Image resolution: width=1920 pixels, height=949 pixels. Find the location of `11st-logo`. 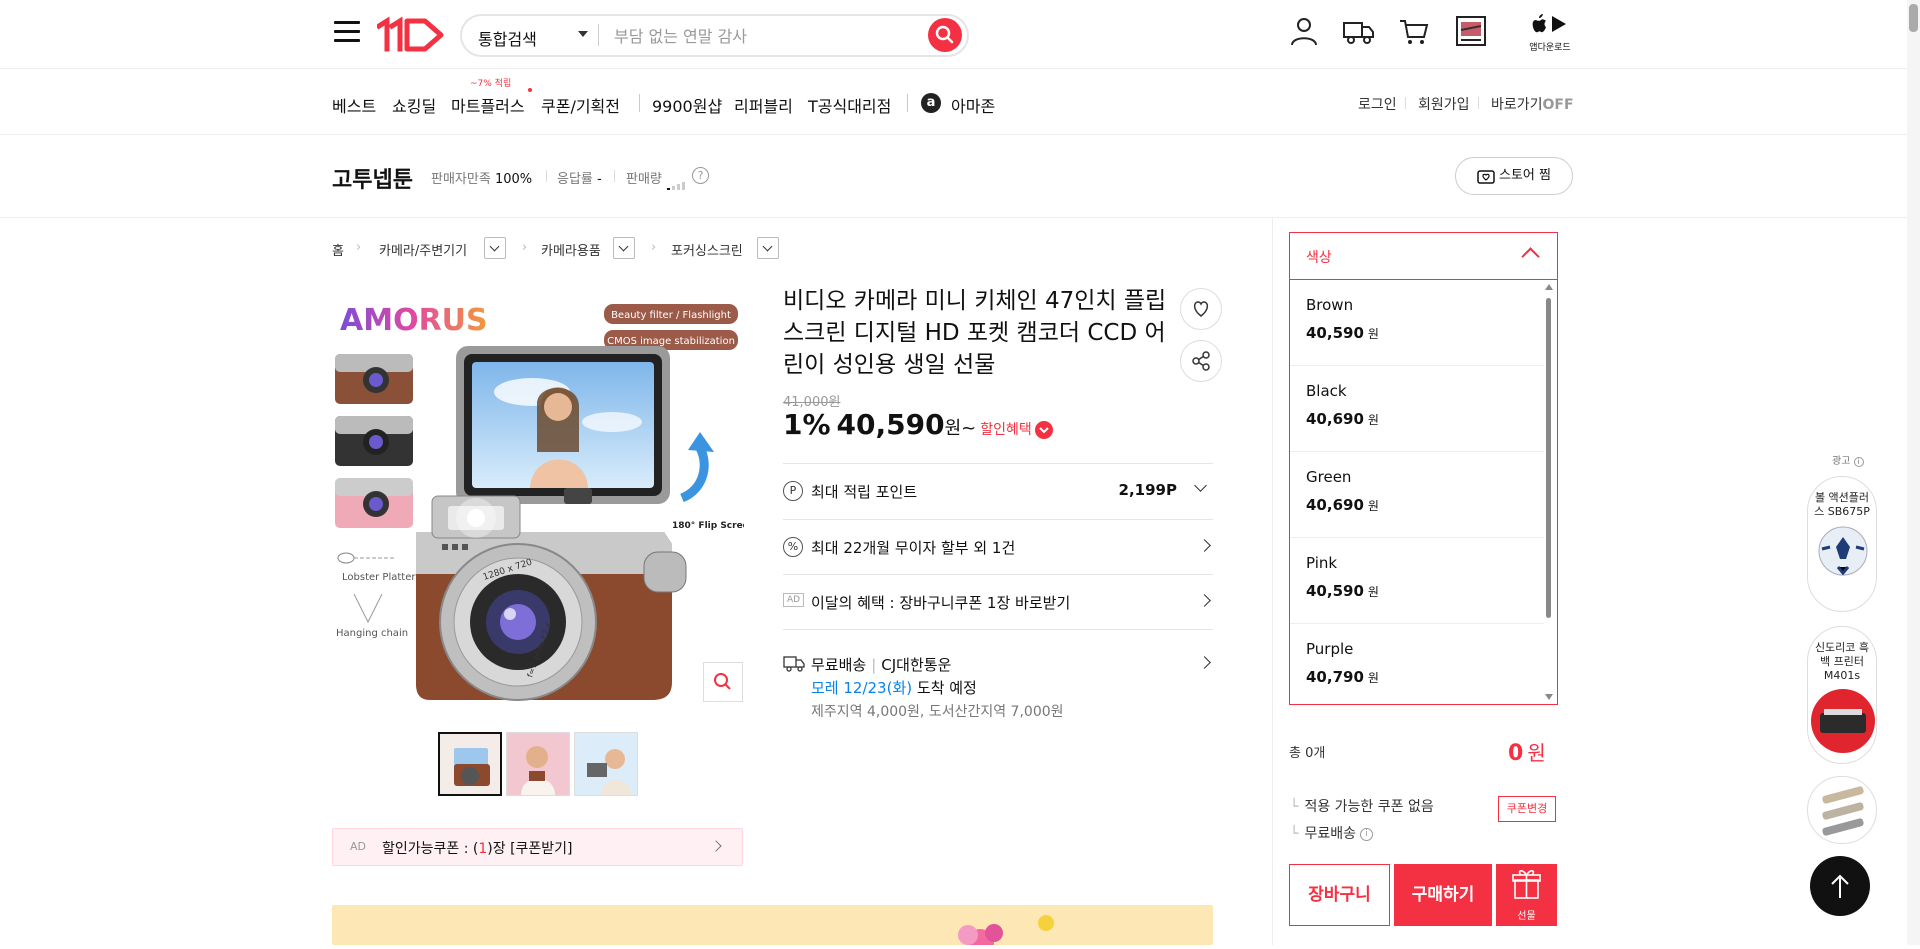

11st-logo is located at coordinates (411, 35).